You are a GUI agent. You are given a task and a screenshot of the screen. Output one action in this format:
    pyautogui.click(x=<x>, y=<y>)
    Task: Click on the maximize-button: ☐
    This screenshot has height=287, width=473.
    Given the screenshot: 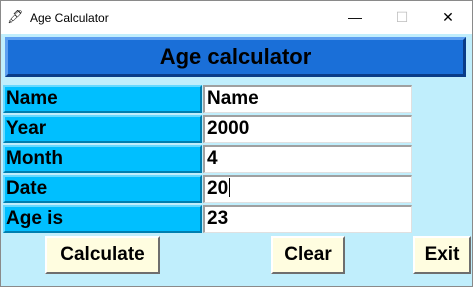 What is the action you would take?
    pyautogui.click(x=402, y=17)
    